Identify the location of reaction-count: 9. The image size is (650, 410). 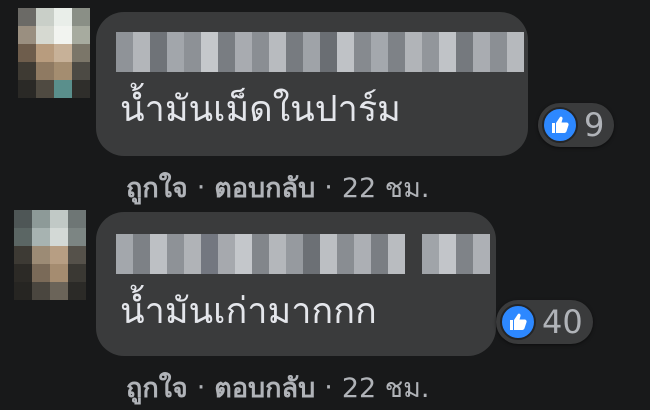
(594, 125).